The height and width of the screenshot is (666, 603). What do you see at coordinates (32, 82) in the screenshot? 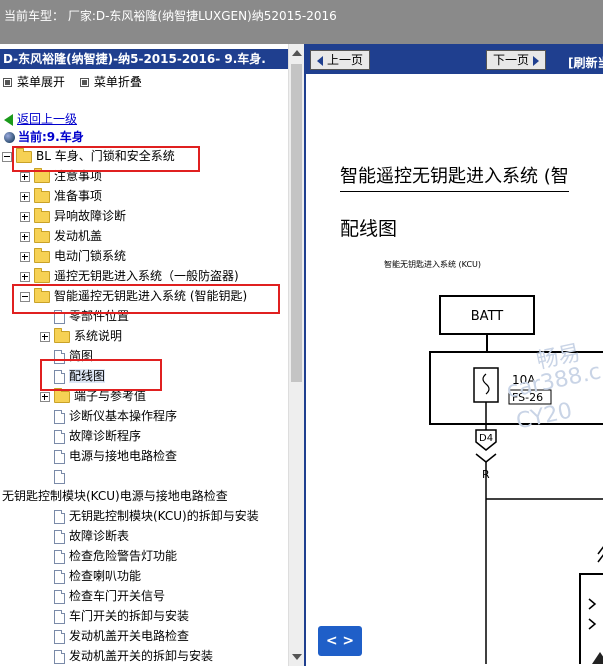
I see `menu-expand-button: 菜单展开` at bounding box center [32, 82].